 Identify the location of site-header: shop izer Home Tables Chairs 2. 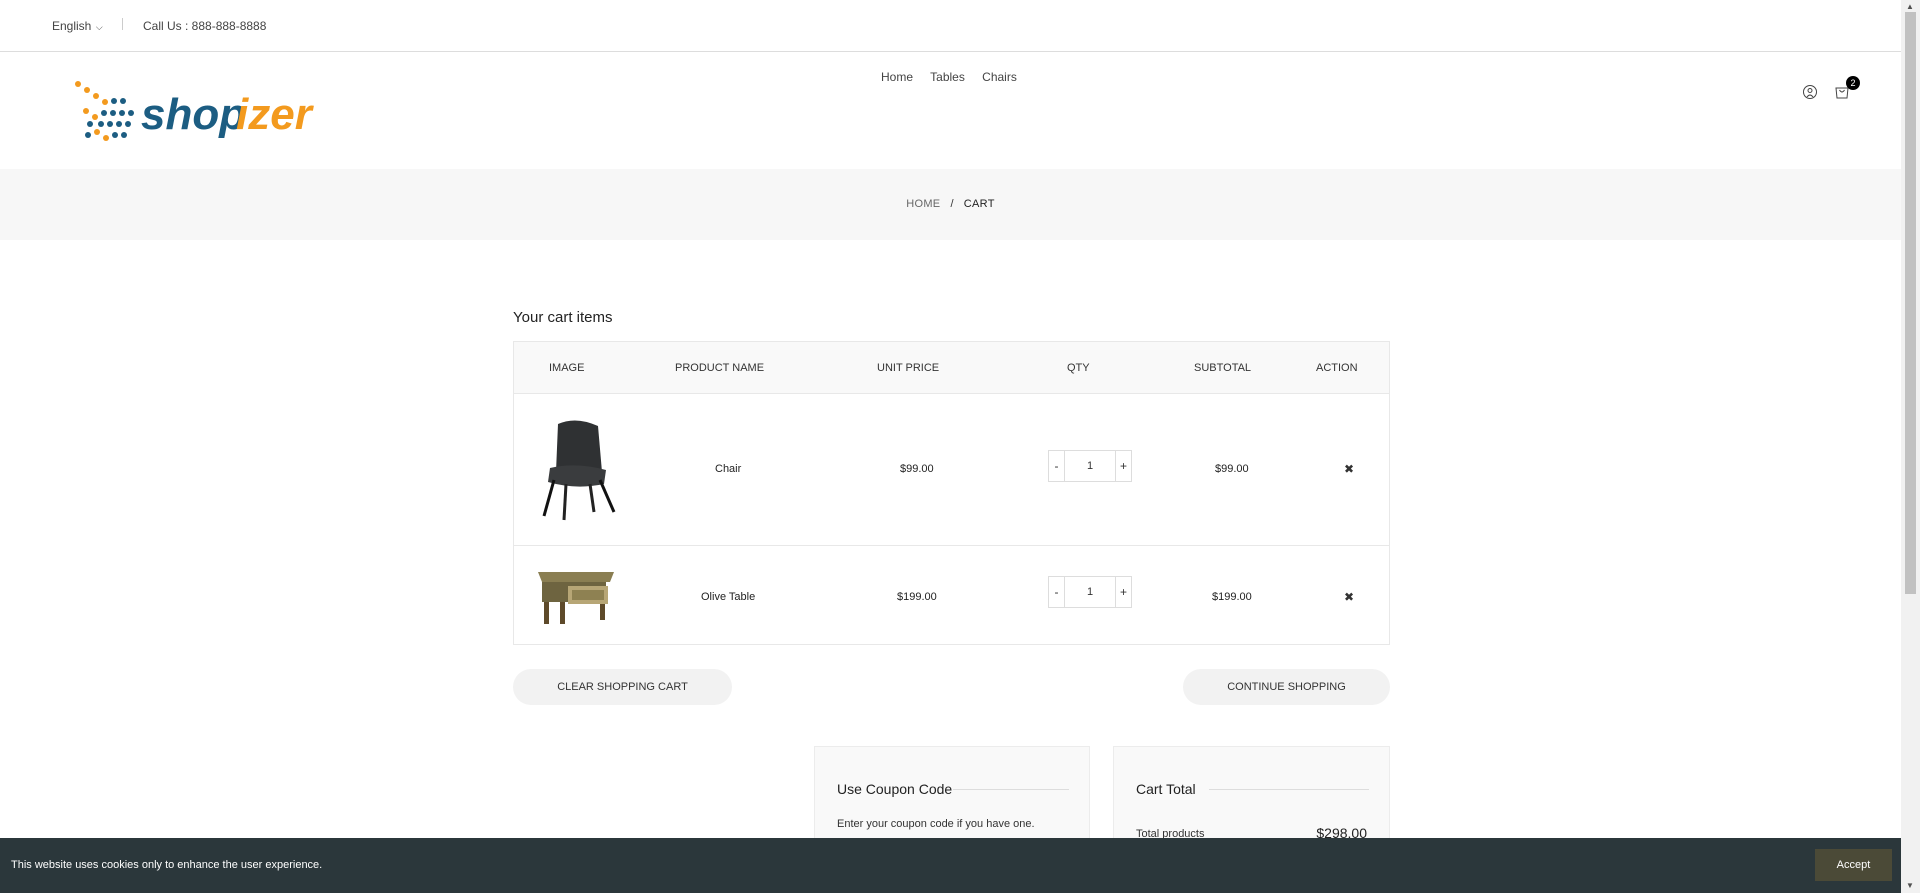
(950, 110).